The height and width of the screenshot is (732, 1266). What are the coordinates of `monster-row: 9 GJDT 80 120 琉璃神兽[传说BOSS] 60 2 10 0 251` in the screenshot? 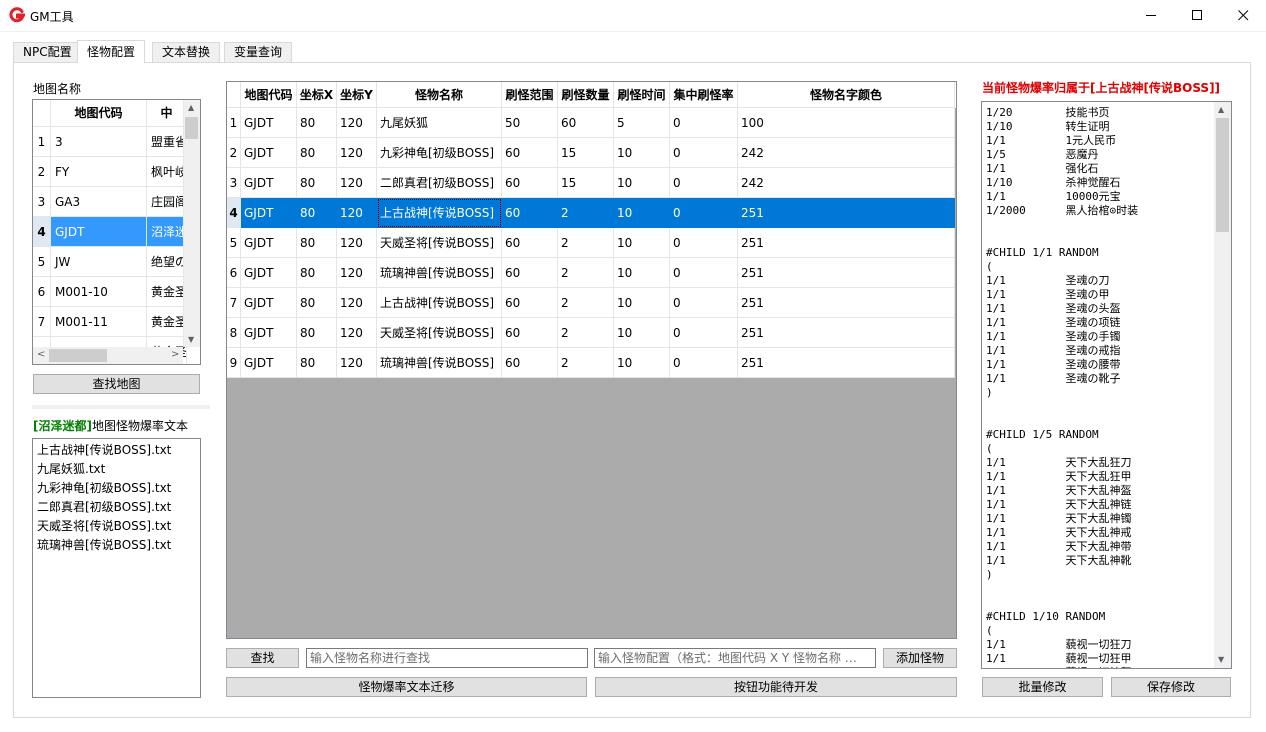 It's located at (591, 363).